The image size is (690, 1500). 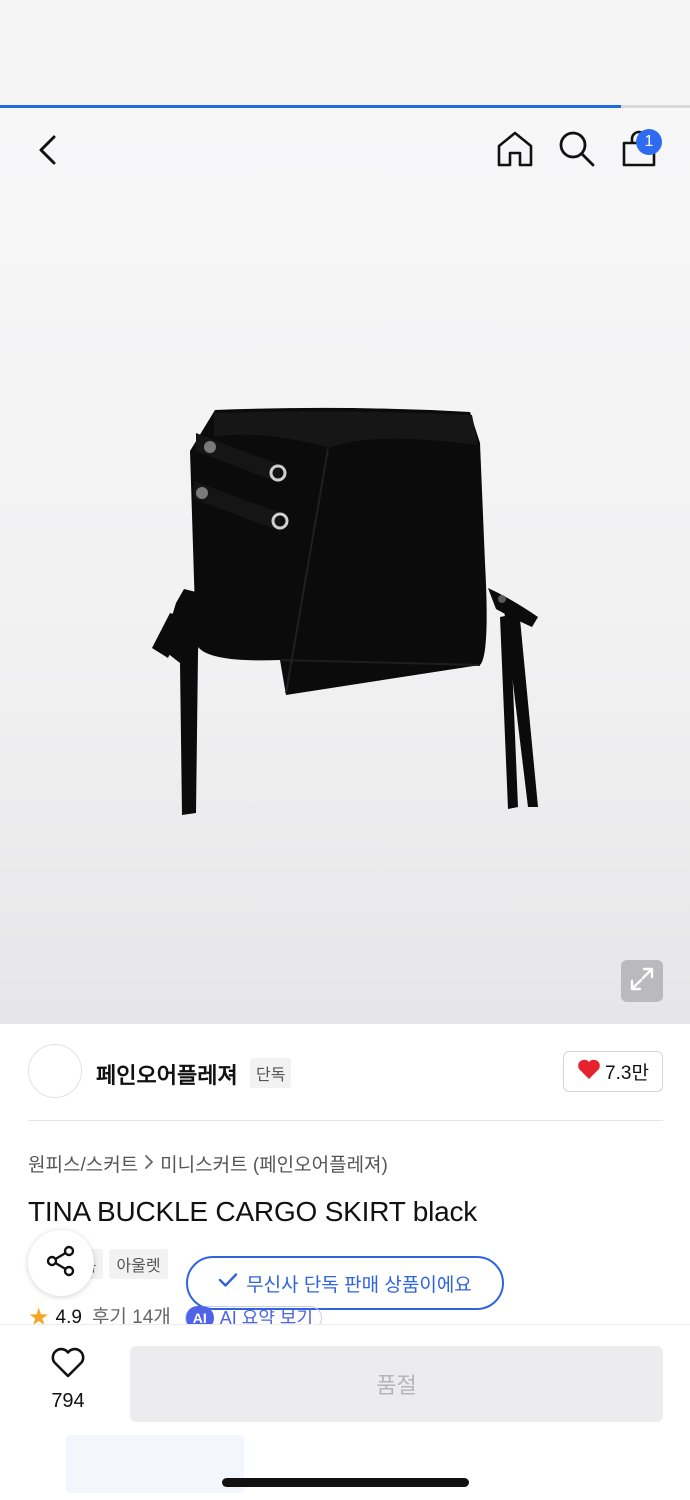 I want to click on brand-name: 페인오어플레져, so click(x=167, y=1074).